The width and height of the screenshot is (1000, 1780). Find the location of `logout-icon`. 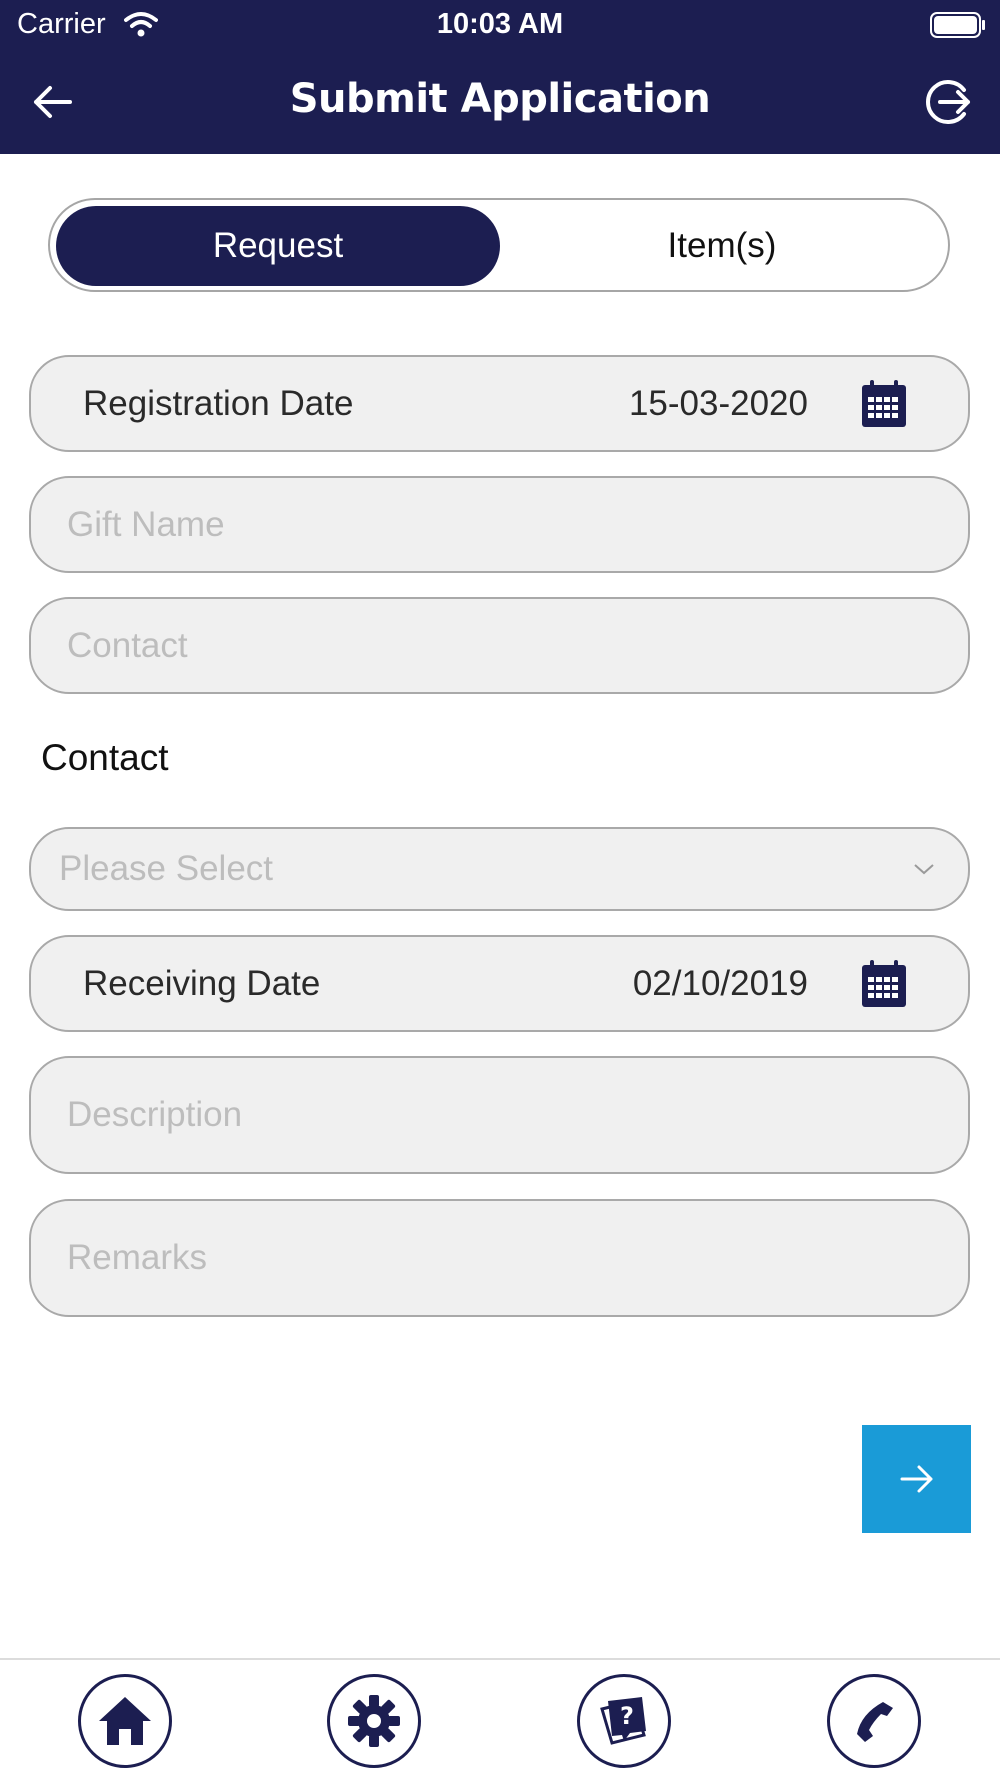

logout-icon is located at coordinates (950, 102).